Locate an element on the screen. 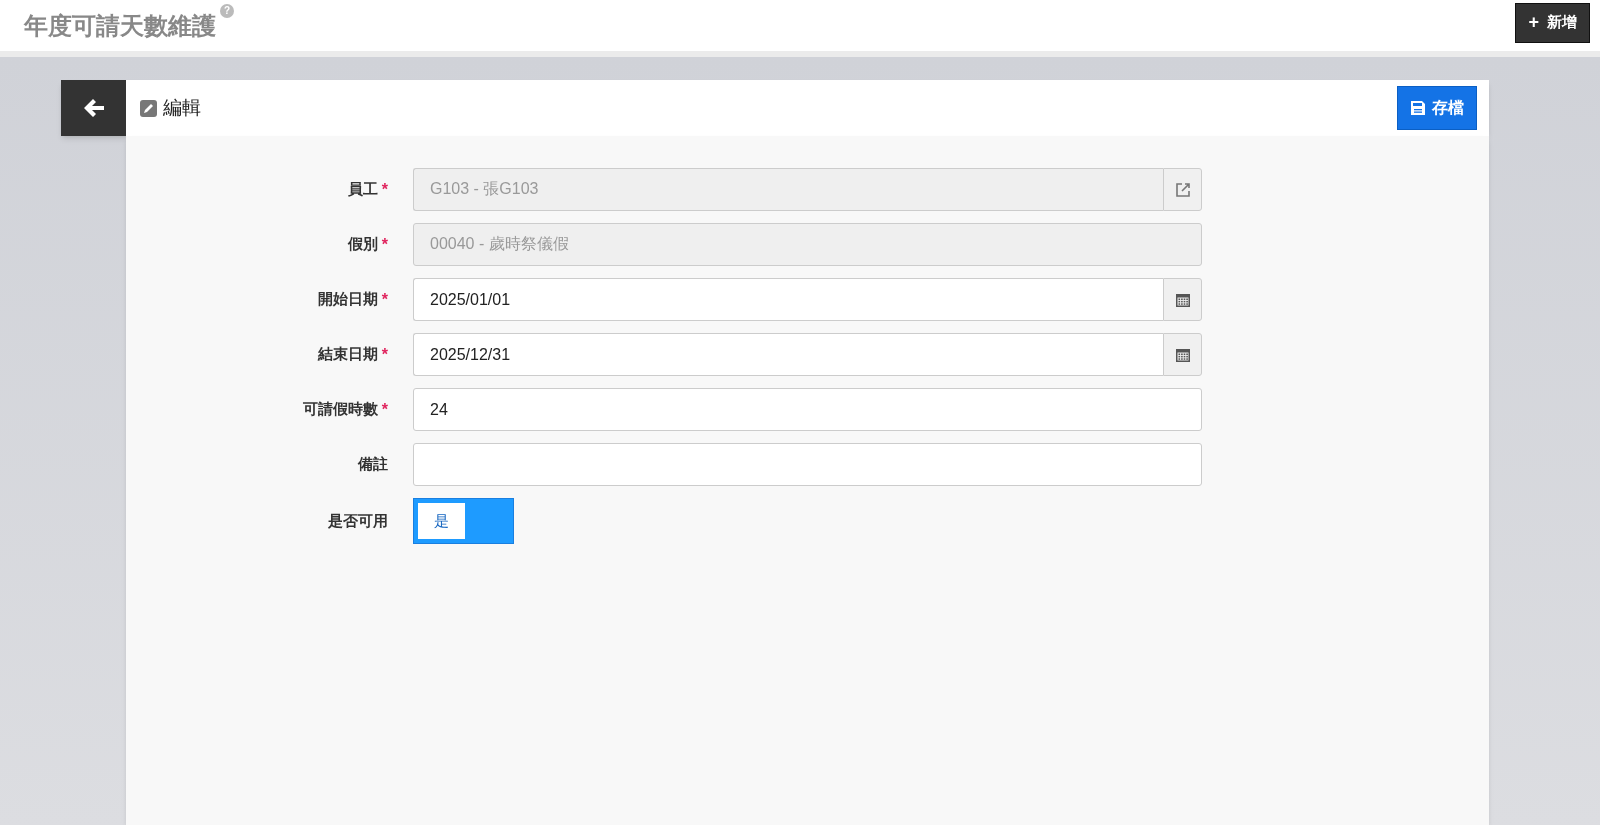 This screenshot has height=825, width=1600. field-label: 可請假時數 is located at coordinates (340, 409).